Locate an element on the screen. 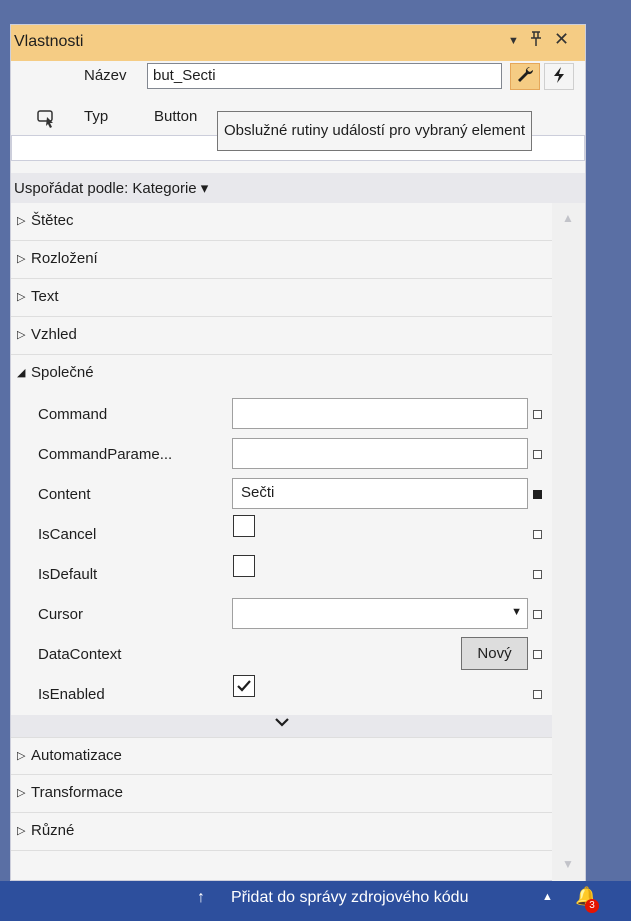 The height and width of the screenshot is (921, 631). category-automatizace: ▷ Automatizace is located at coordinates (281, 756).